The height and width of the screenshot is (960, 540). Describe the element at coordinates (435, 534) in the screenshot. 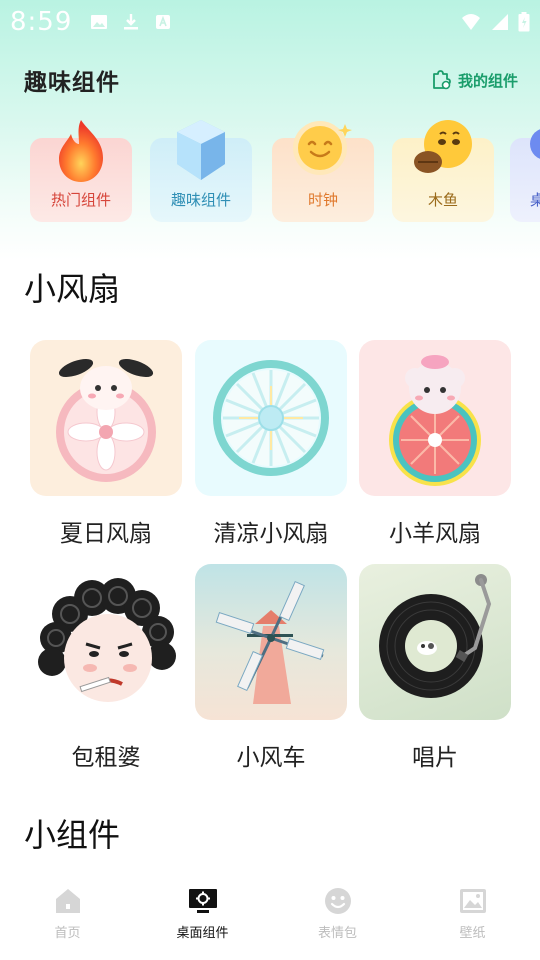

I see `widget-label: 小羊风扇` at that location.